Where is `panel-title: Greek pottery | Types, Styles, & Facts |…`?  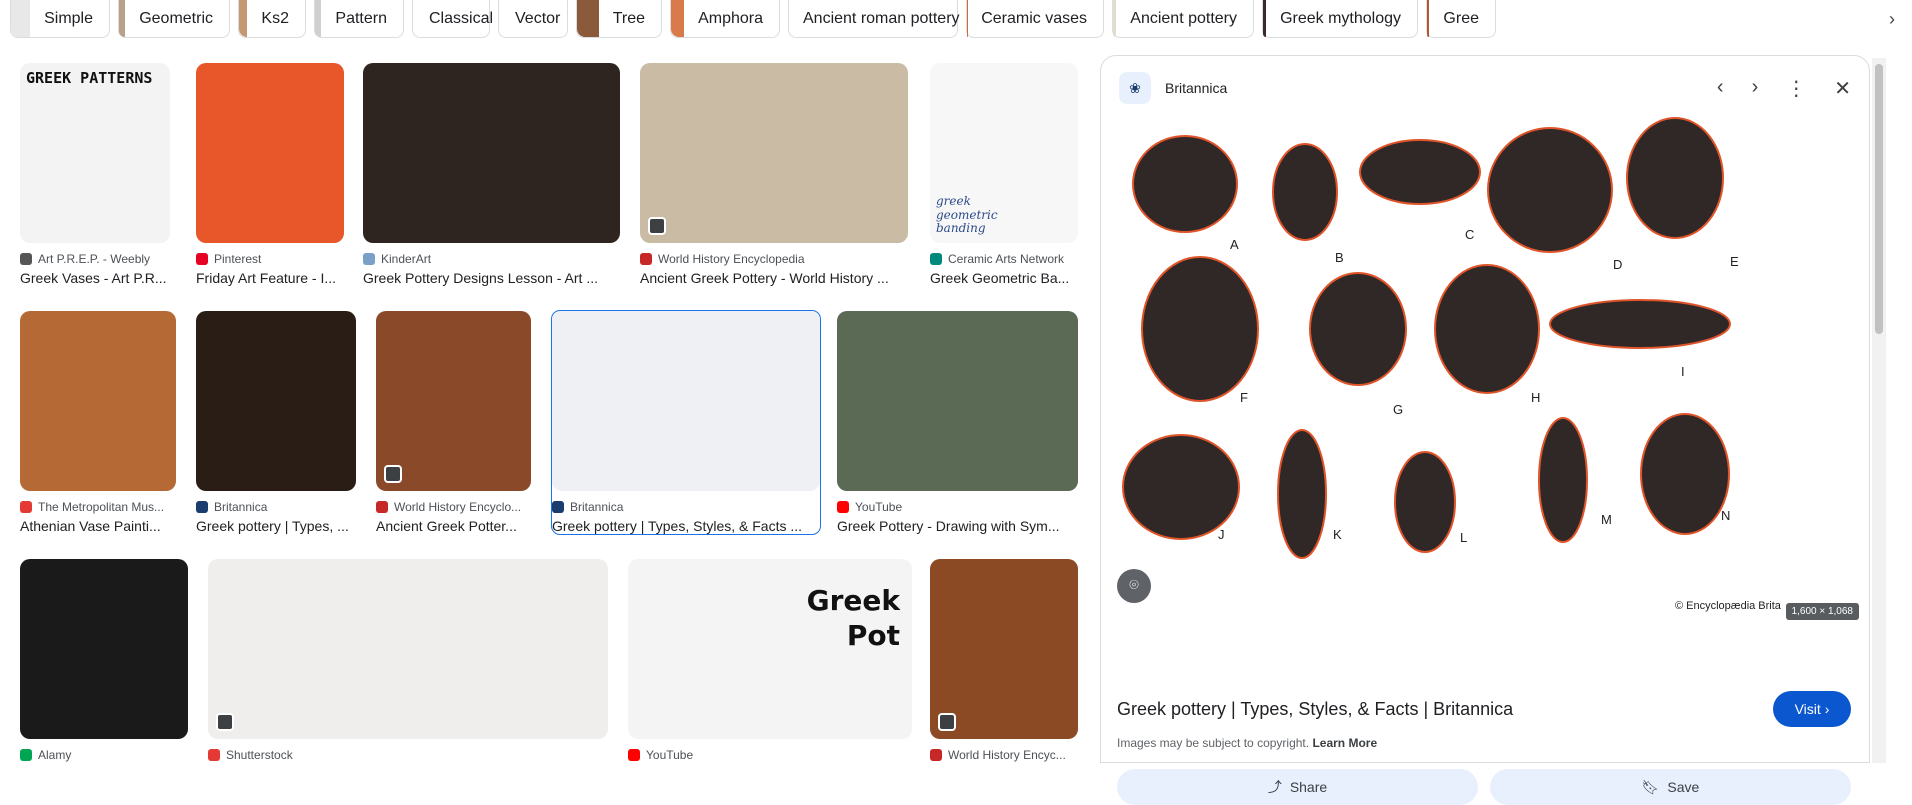
panel-title: Greek pottery | Types, Styles, & Facts |… is located at coordinates (1315, 709).